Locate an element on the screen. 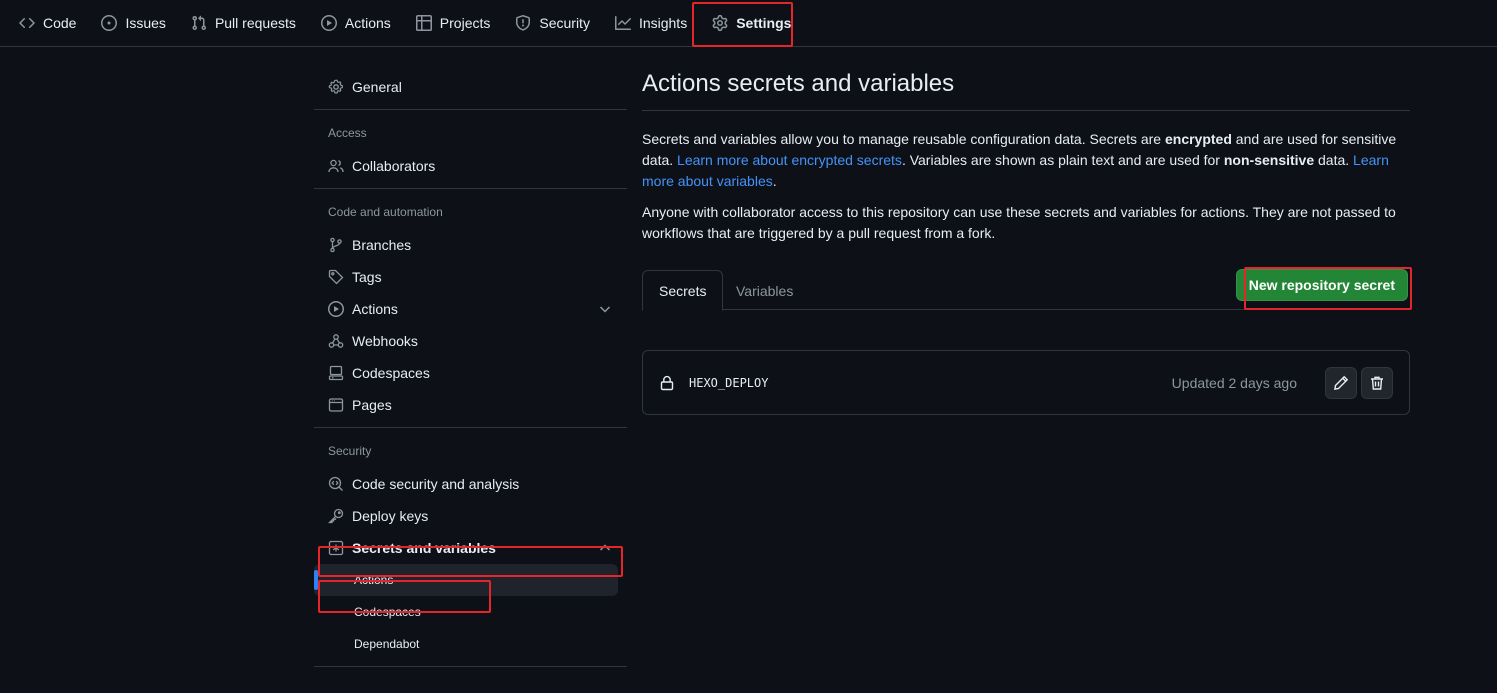 Image resolution: width=1497 pixels, height=693 pixels. delete-secret-button is located at coordinates (1377, 382).